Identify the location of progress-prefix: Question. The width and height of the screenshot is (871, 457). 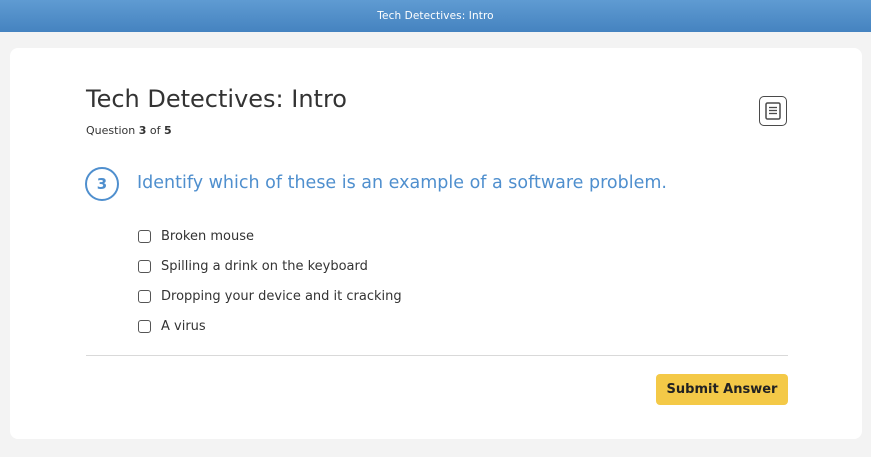
(111, 130).